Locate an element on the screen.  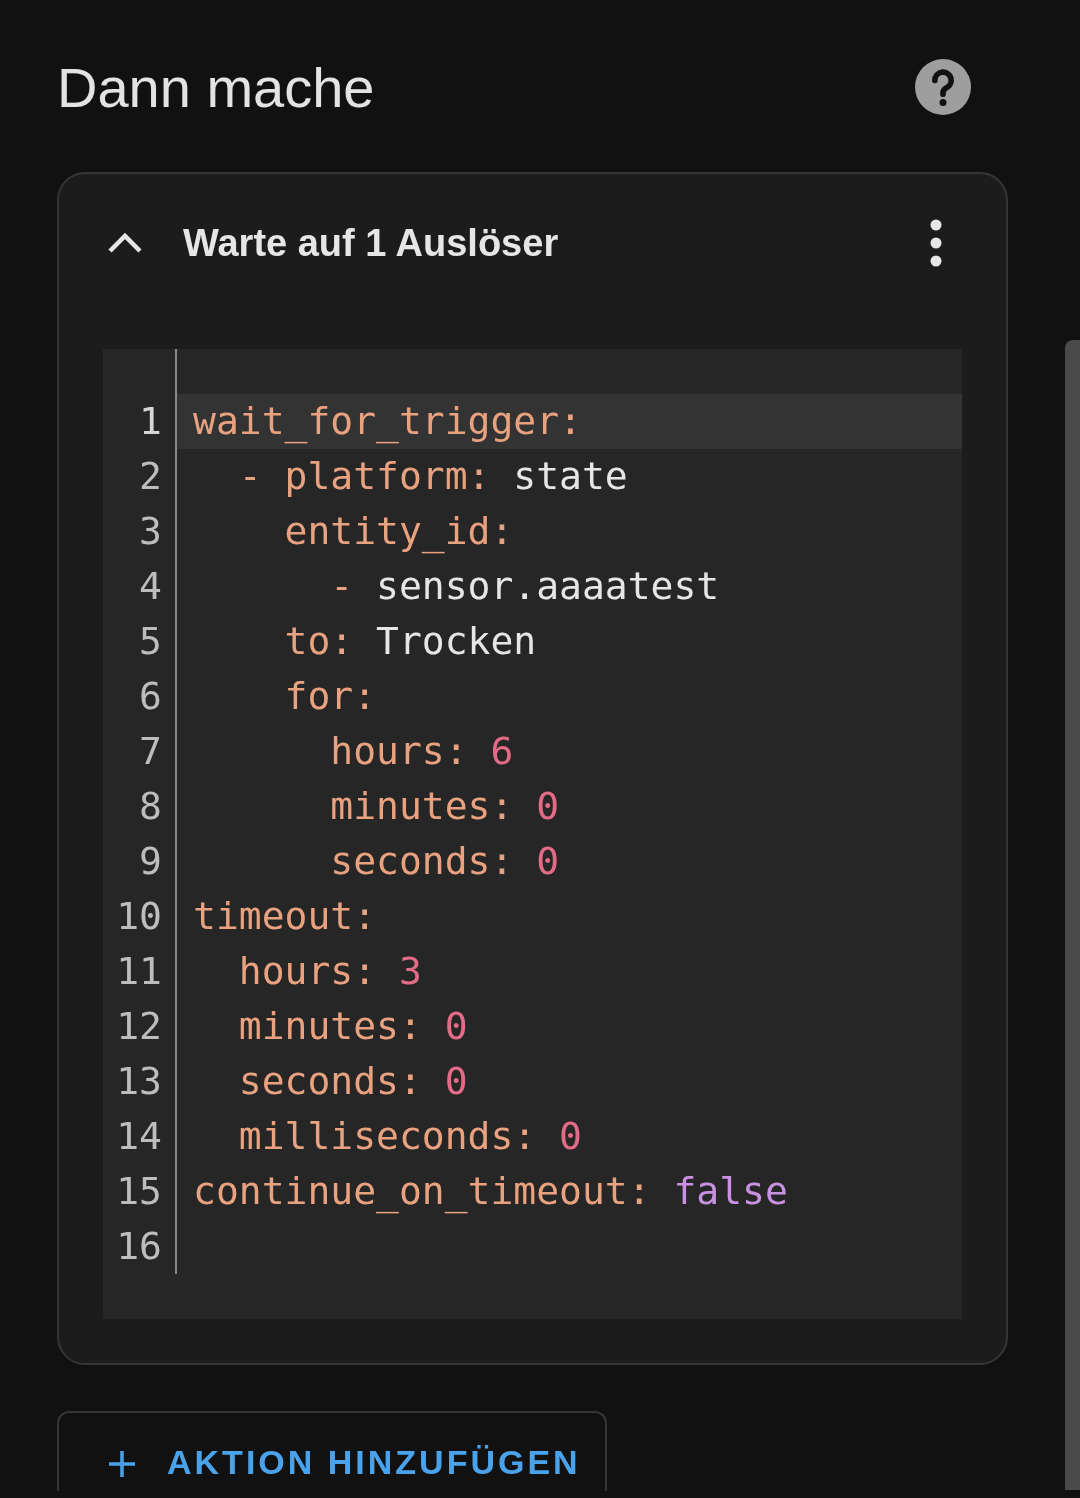
plus-icon is located at coordinates (122, 1464).